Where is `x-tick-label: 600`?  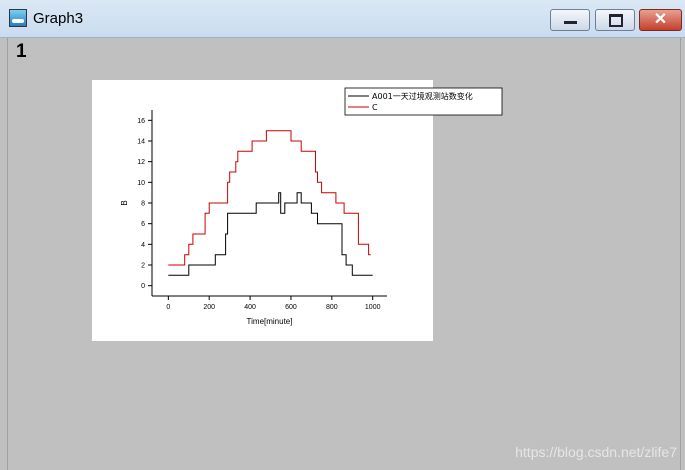 x-tick-label: 600 is located at coordinates (291, 307).